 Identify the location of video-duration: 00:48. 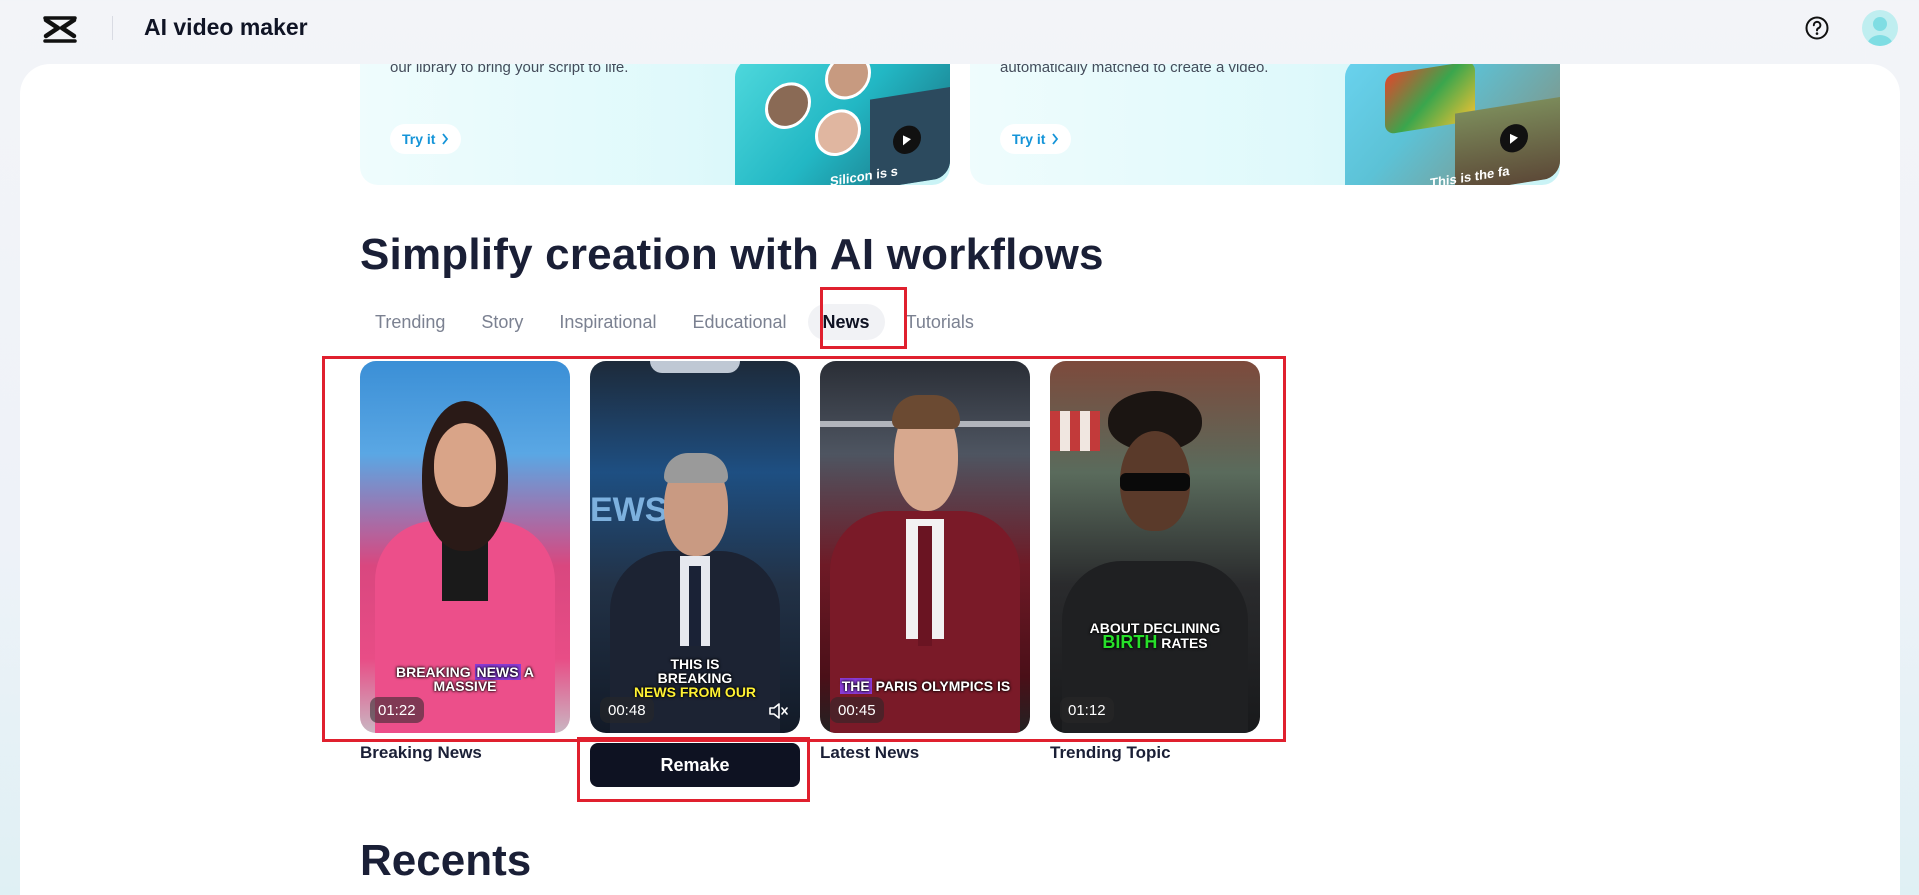
(627, 710).